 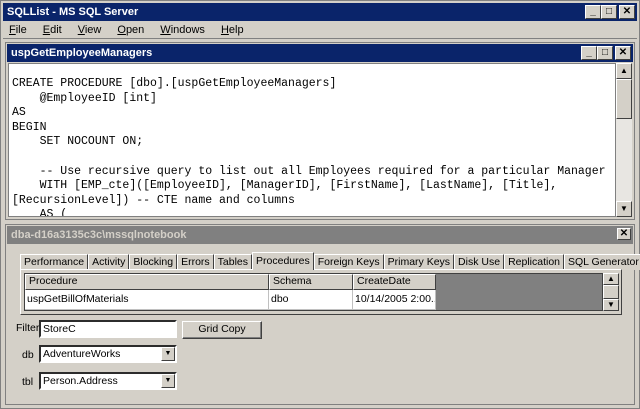 I want to click on maximize-button: □, so click(x=609, y=12).